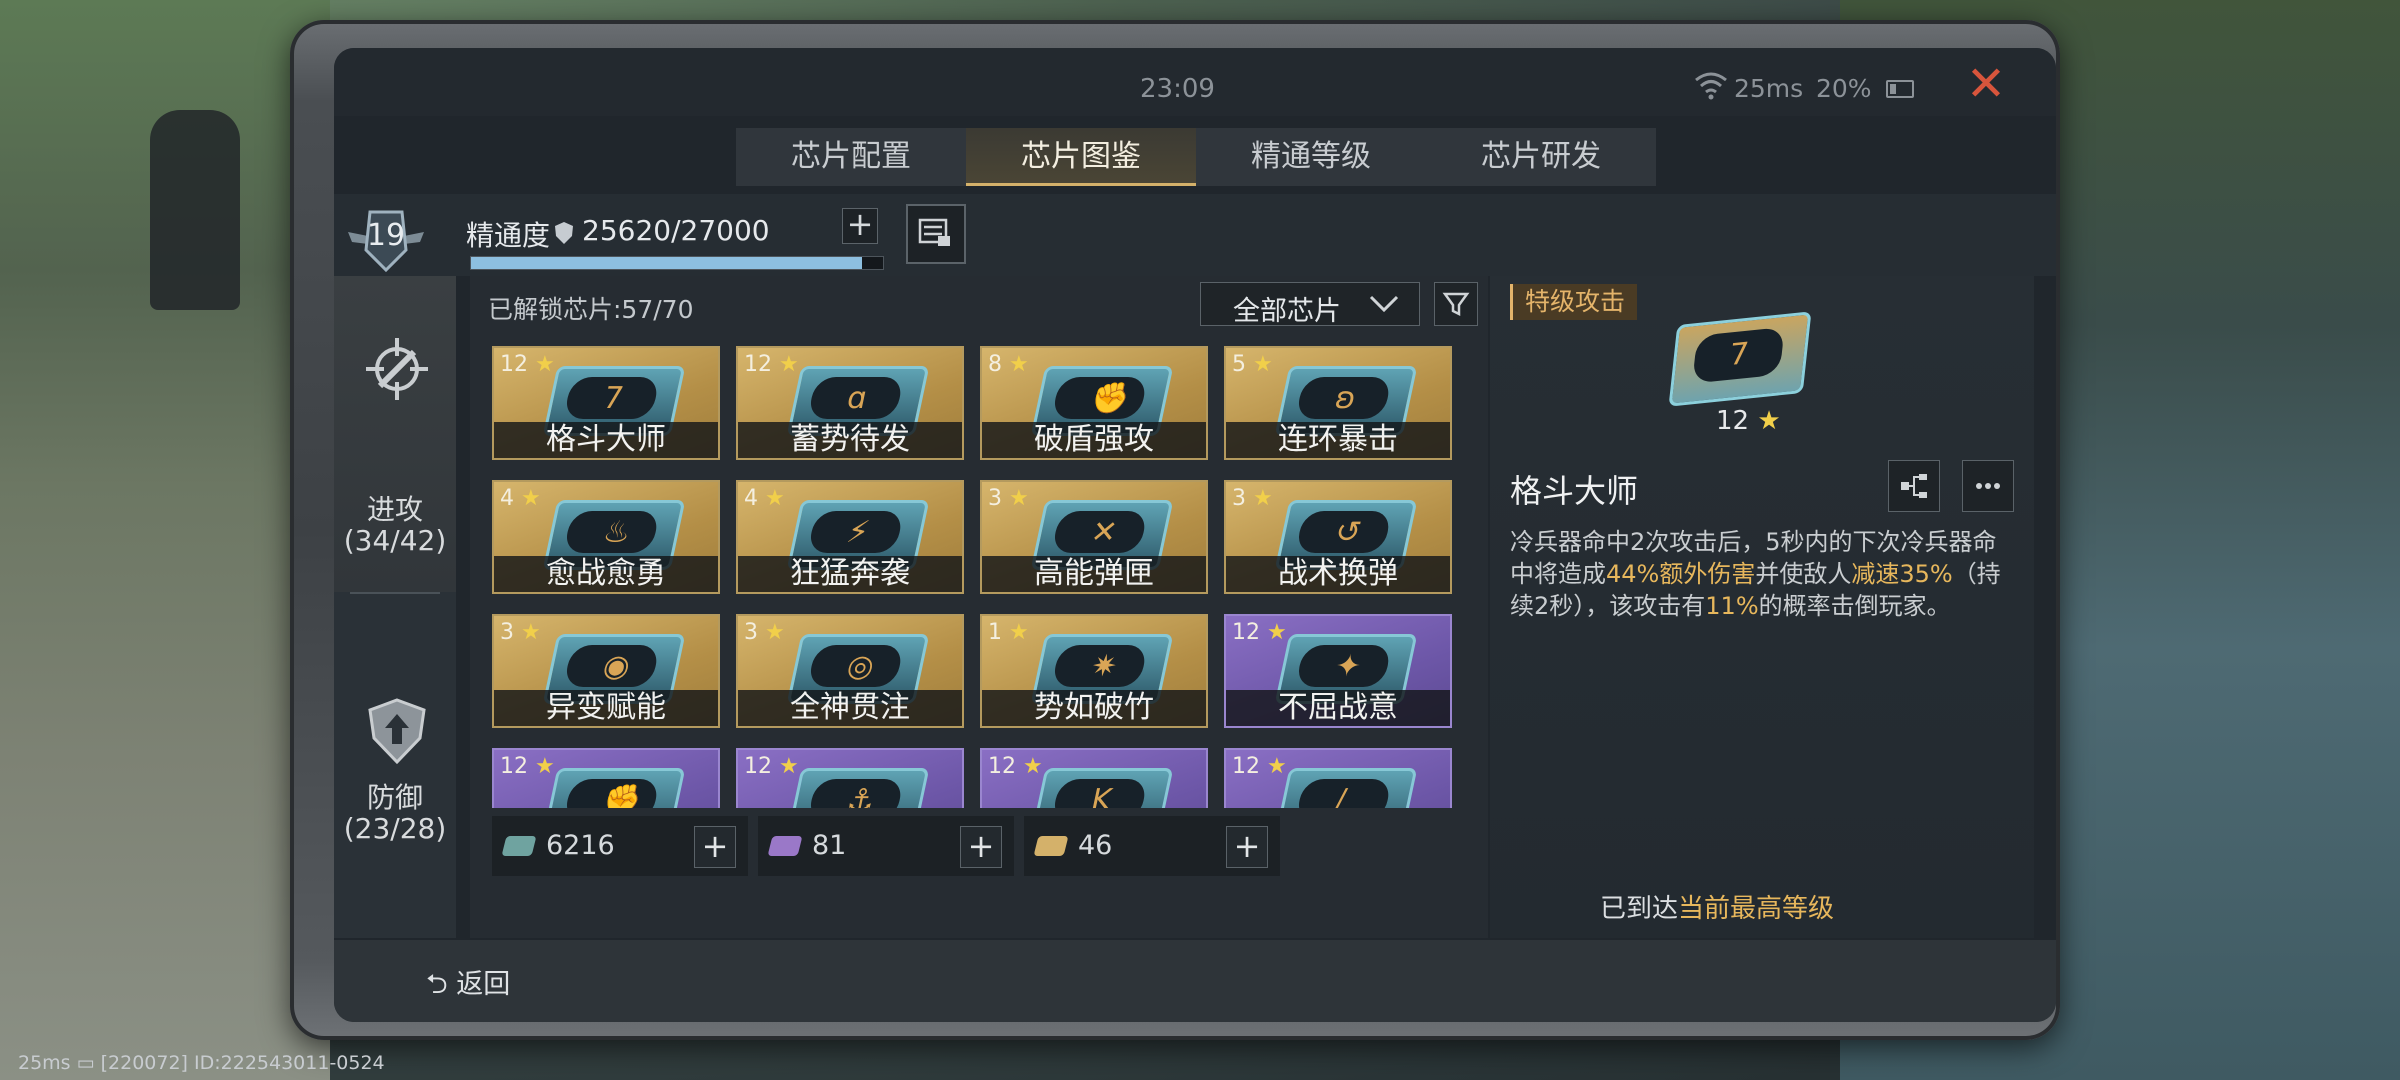 The width and height of the screenshot is (2400, 1080). I want to click on unlocked-count: 已解锁芯片:57/70, so click(591, 309).